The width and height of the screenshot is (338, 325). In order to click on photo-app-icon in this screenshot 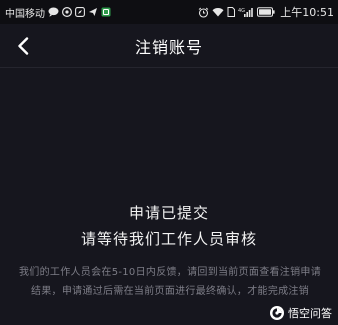, I will do `click(67, 12)`.